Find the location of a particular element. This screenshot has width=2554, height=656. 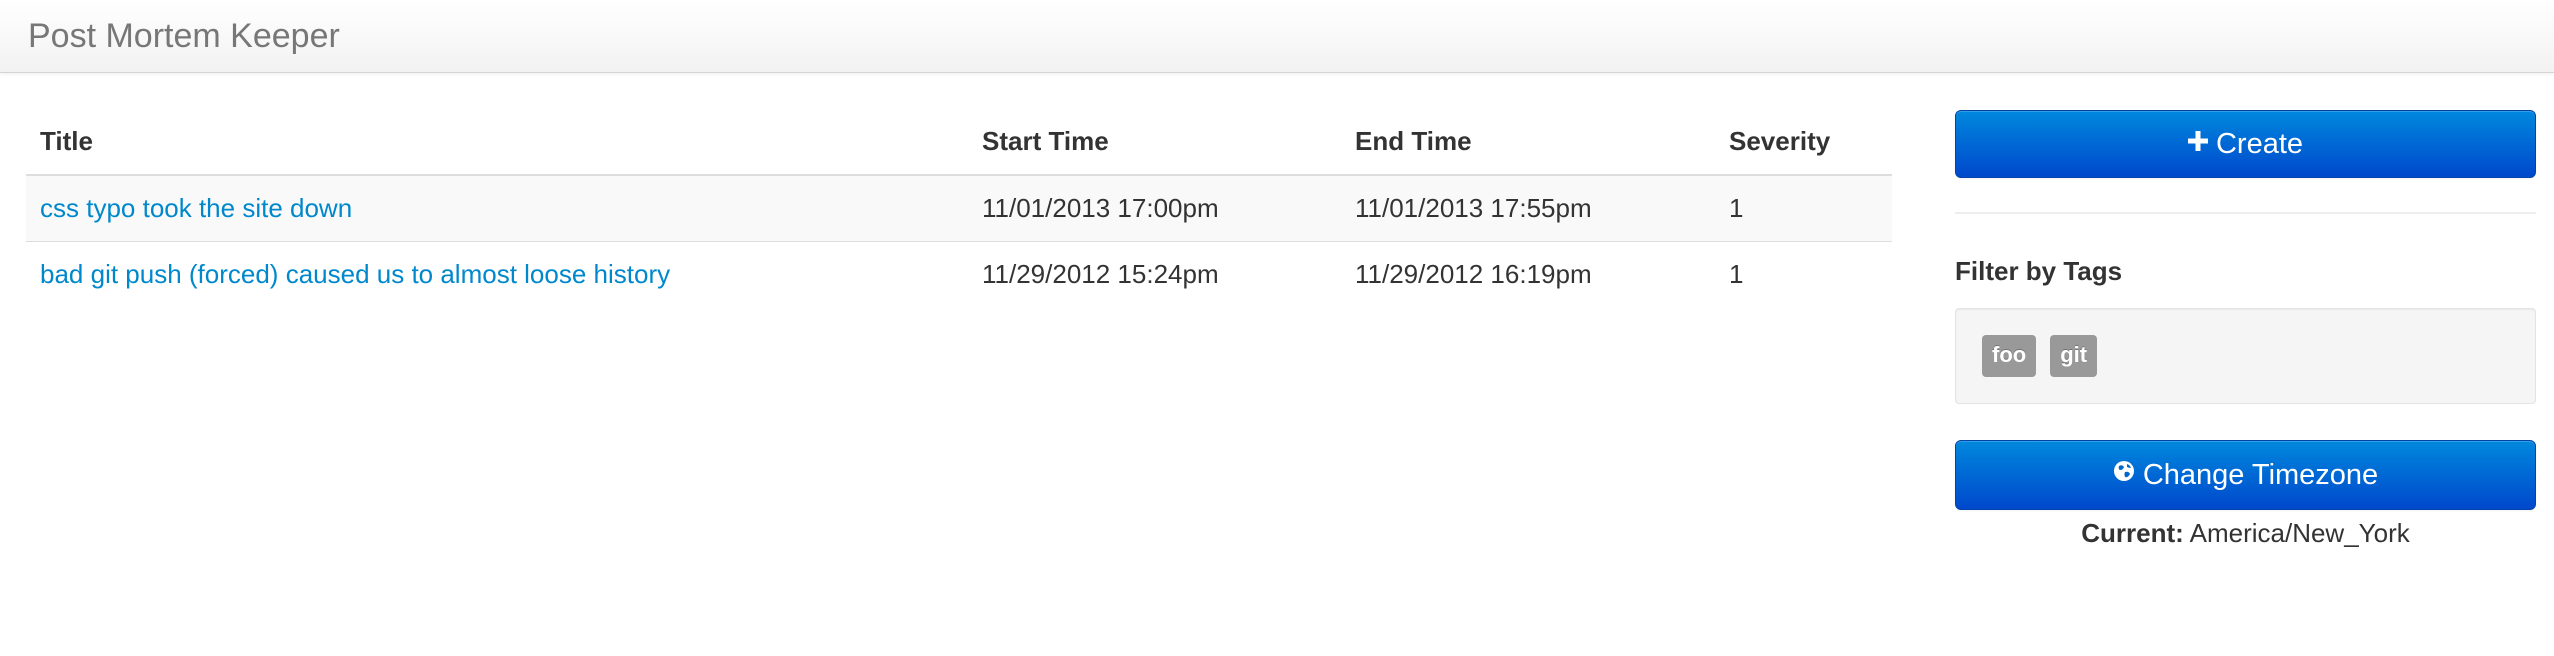

create-button: Create is located at coordinates (2245, 144).